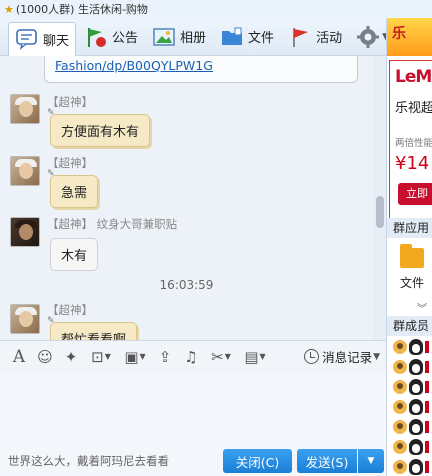  I want to click on music-icon: ♫, so click(191, 357).